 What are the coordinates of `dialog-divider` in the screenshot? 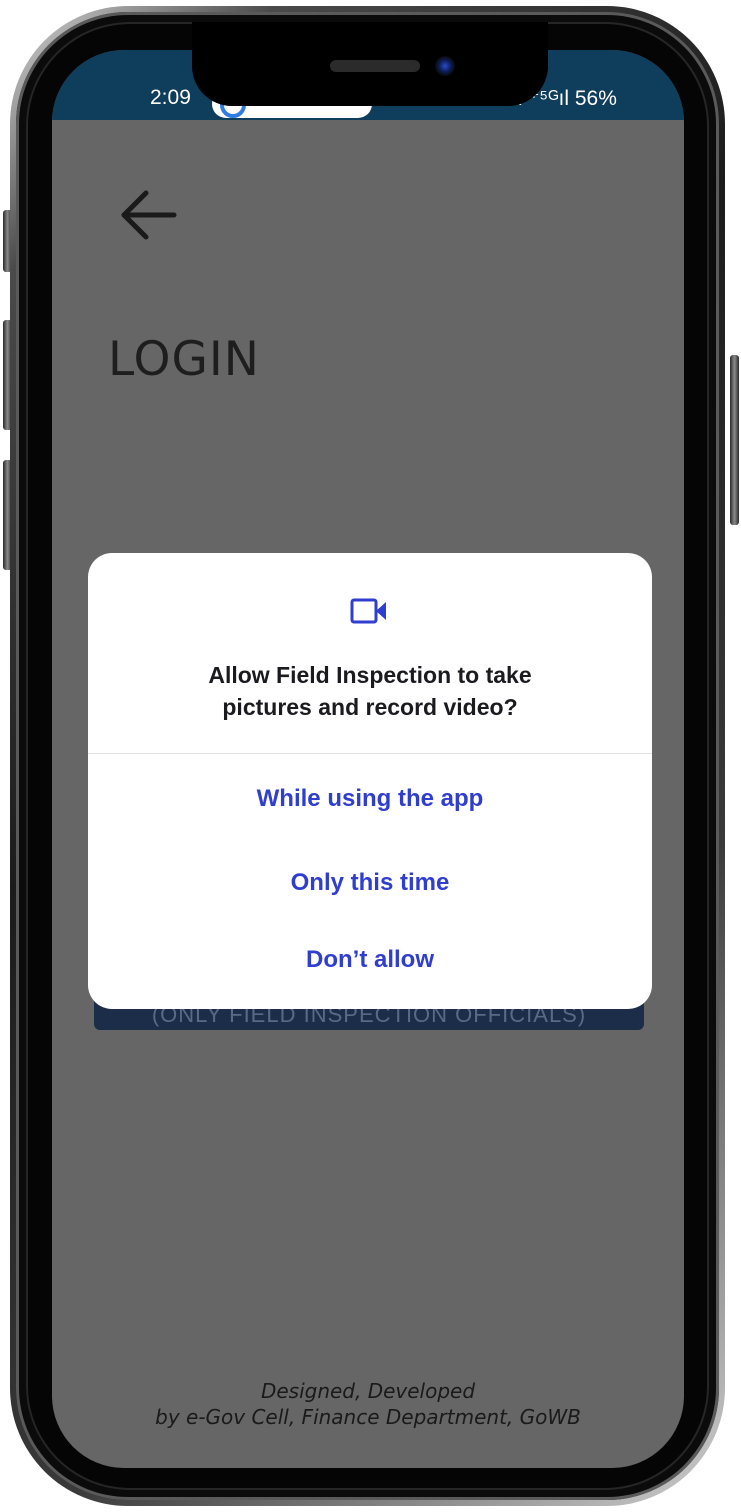 It's located at (370, 753).